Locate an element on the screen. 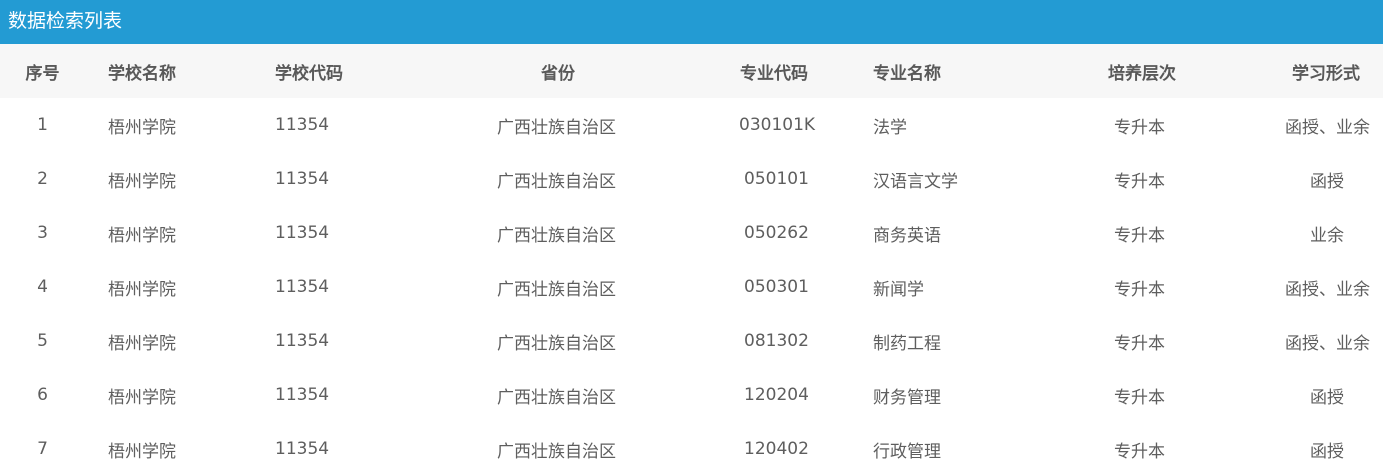 This screenshot has width=1383, height=476. table-row: 7 梧州学院 11354 广西壮族自治区 120402 行政管理 专升本 函授 is located at coordinates (691, 449).